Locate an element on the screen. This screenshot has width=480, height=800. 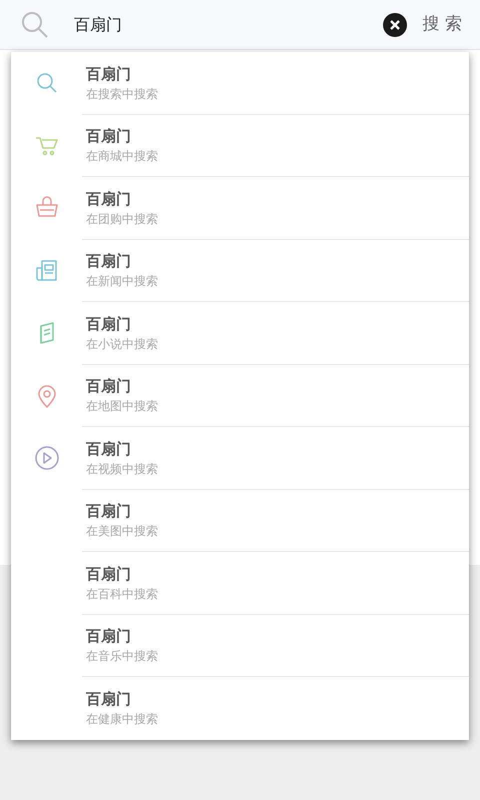
suggestion-item: 百扇门 在健康中搜索 is located at coordinates (240, 708).